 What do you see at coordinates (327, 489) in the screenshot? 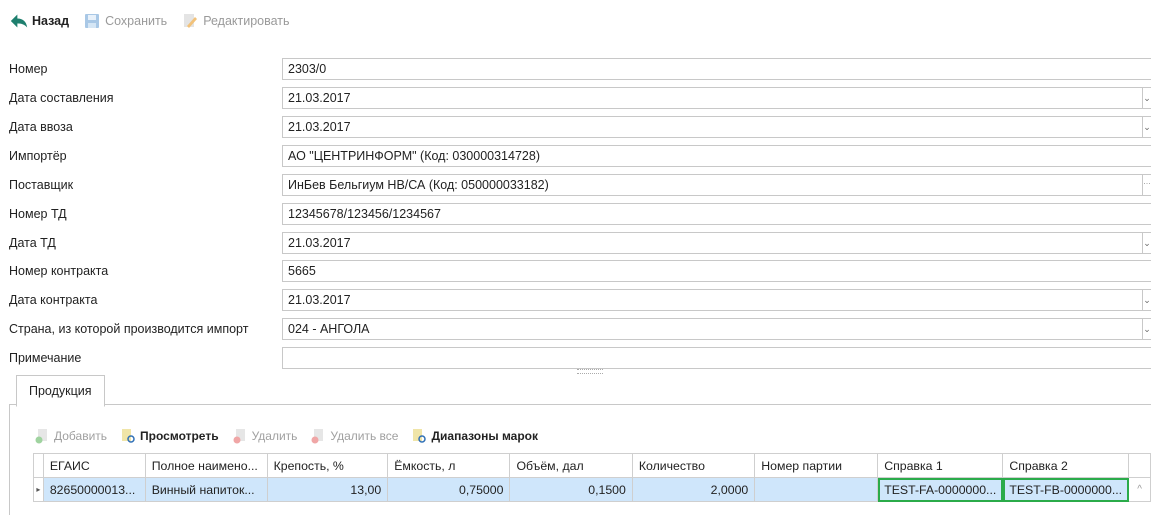
I see `cell-strength: 13,00` at bounding box center [327, 489].